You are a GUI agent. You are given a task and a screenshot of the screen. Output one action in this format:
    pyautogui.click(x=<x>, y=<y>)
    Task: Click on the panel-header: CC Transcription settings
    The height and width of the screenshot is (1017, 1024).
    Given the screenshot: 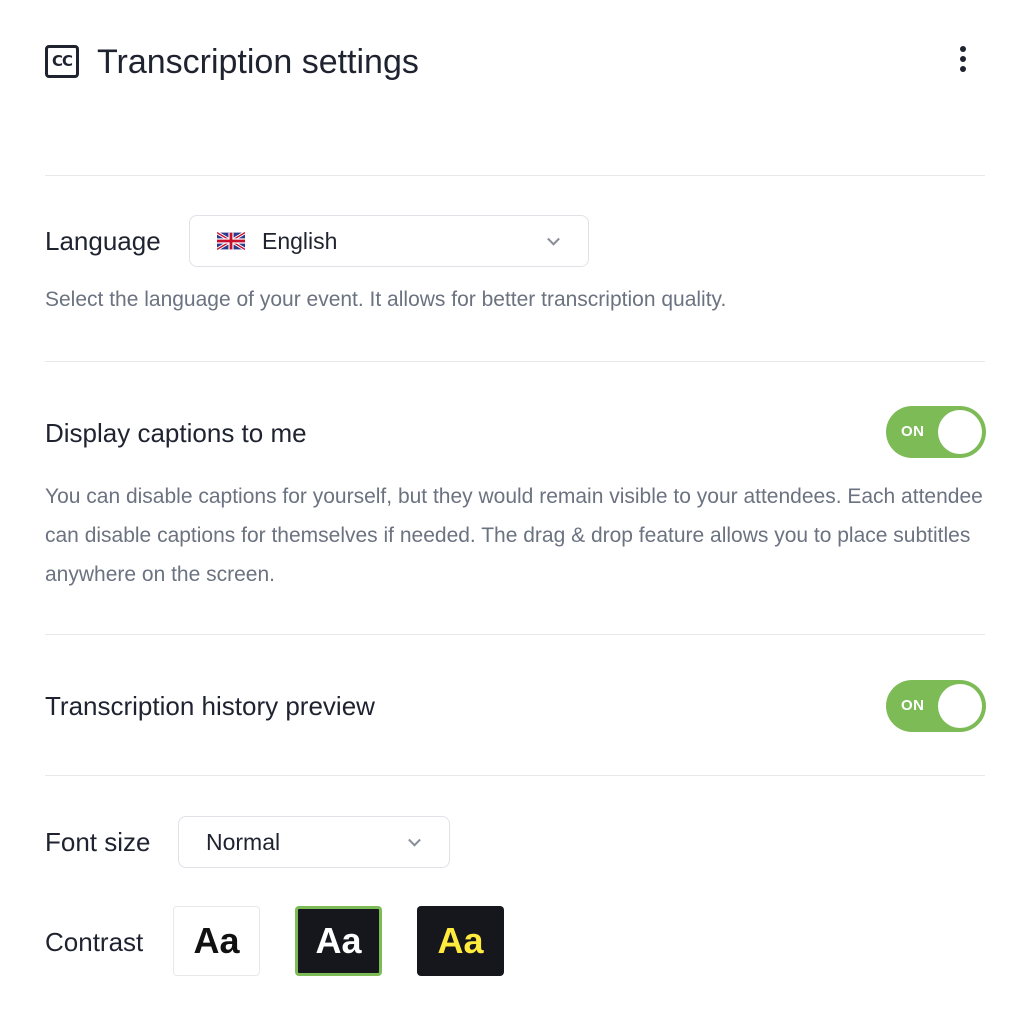 What is the action you would take?
    pyautogui.click(x=515, y=65)
    